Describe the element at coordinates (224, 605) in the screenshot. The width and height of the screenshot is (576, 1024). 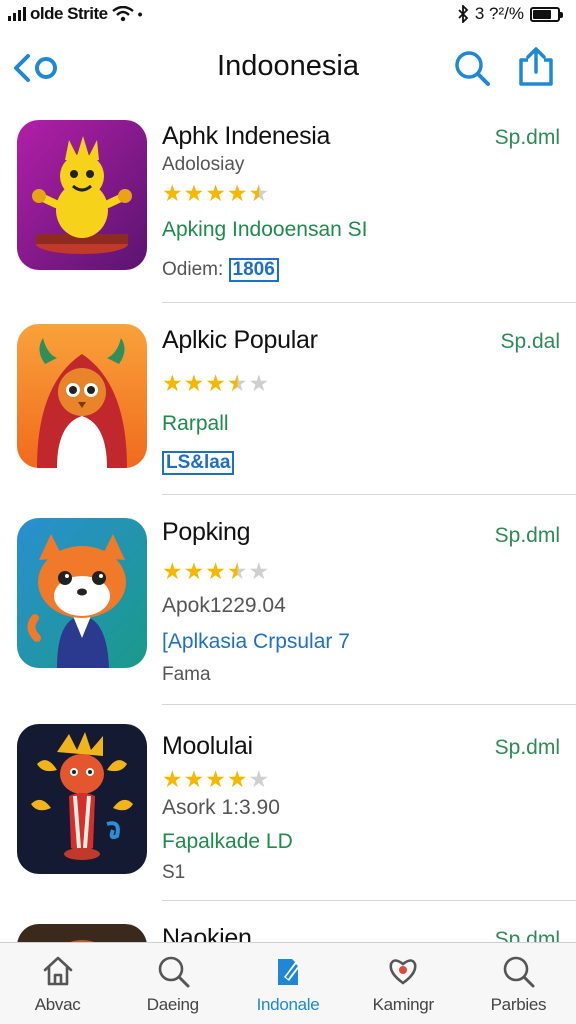
I see `app-version: Apok1229.04` at that location.